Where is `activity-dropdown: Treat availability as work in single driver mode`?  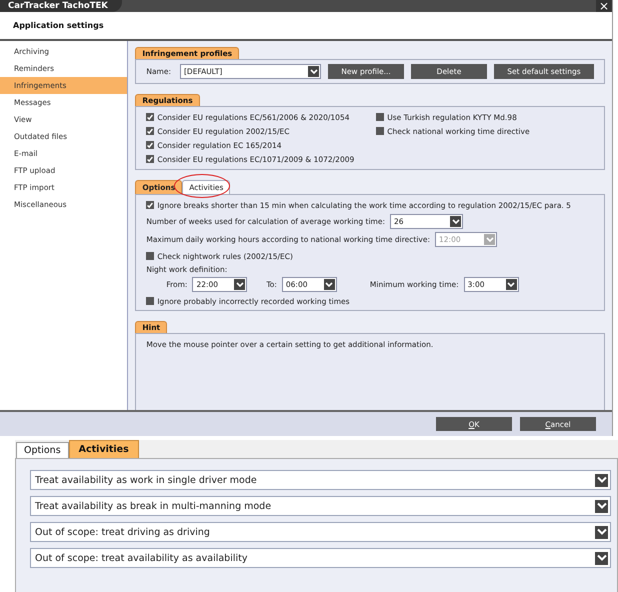
activity-dropdown: Treat availability as work in single driver mode is located at coordinates (320, 480).